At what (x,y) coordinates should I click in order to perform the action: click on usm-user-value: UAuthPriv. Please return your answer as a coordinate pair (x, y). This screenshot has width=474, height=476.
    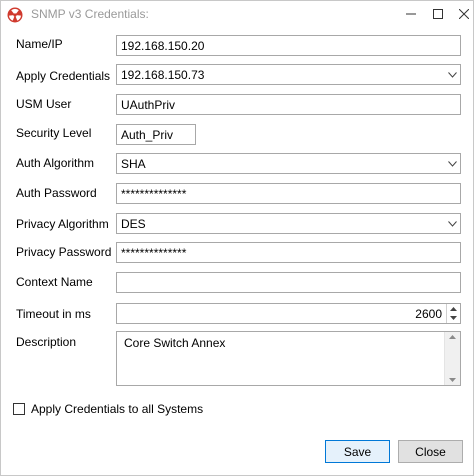
    Looking at the image, I should click on (148, 105).